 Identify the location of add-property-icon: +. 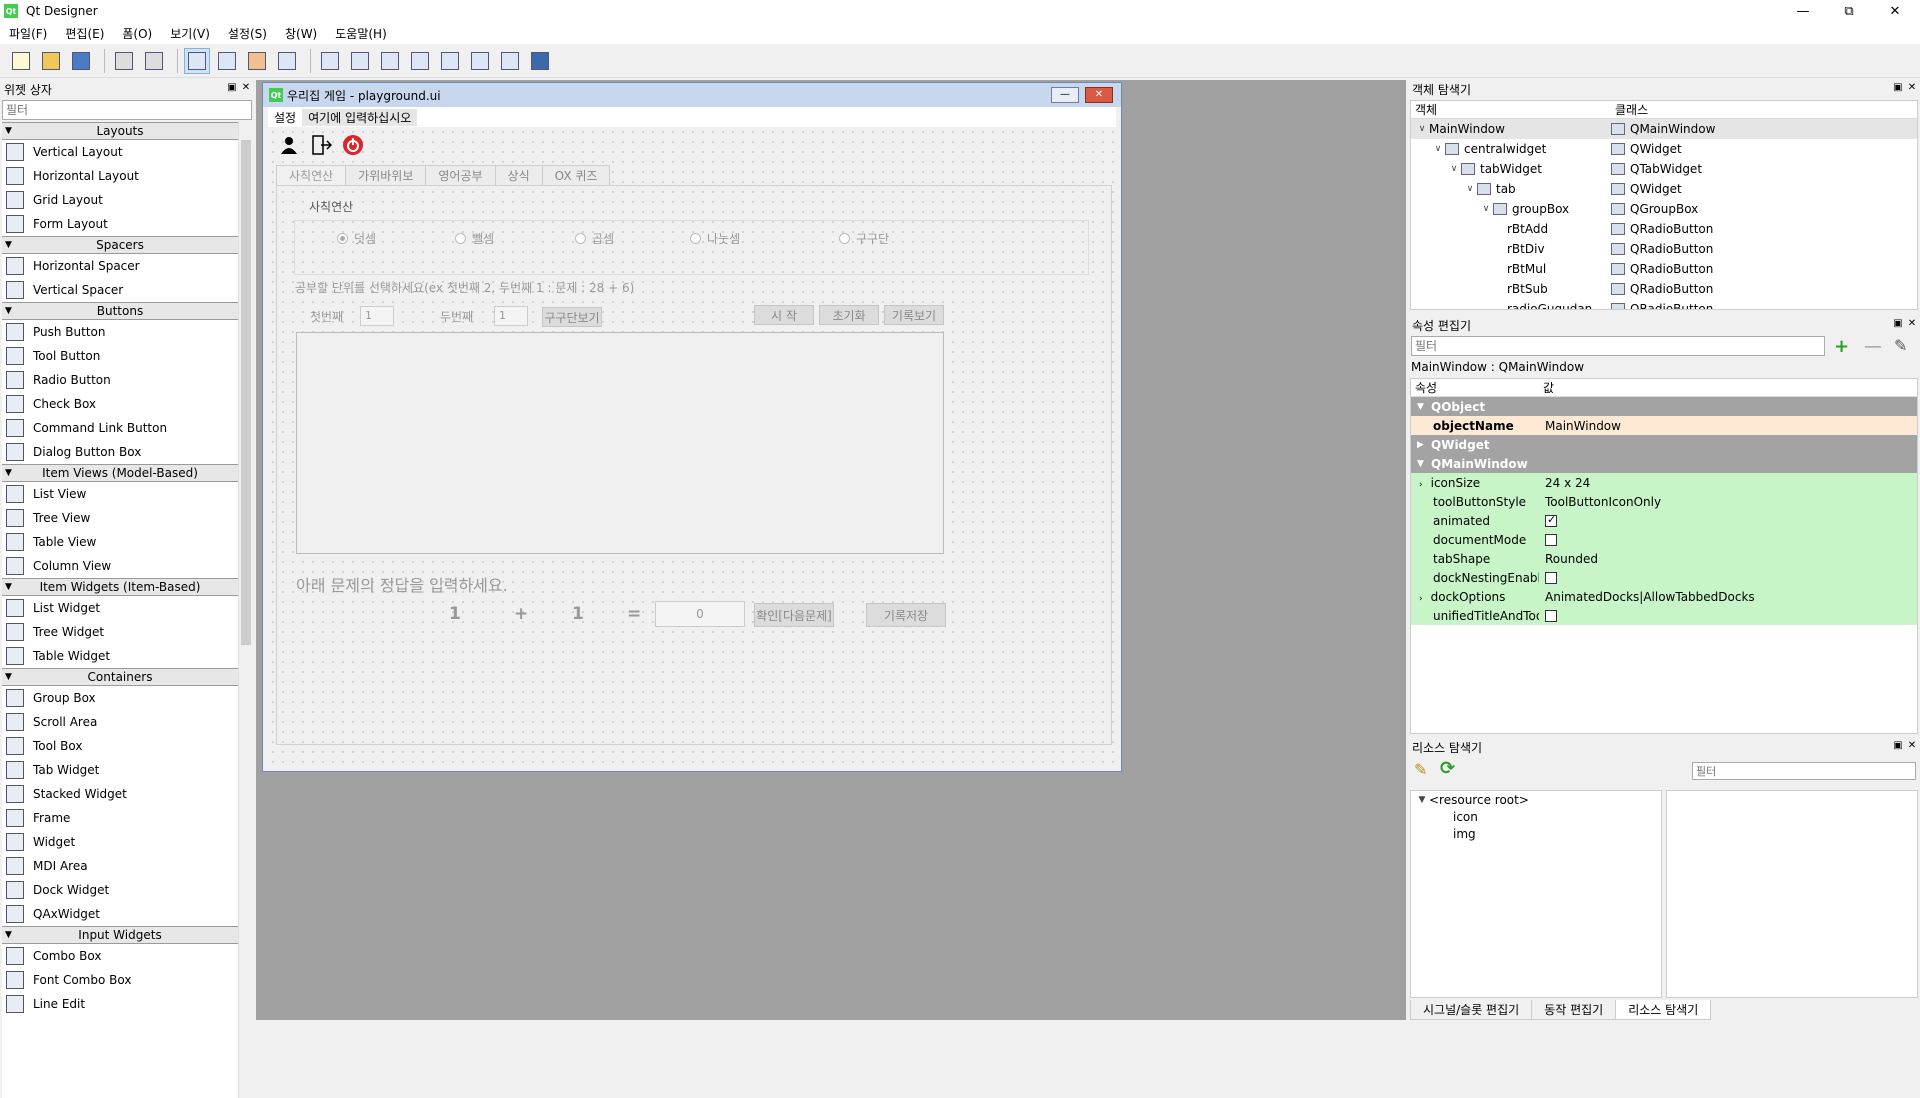
(1841, 346).